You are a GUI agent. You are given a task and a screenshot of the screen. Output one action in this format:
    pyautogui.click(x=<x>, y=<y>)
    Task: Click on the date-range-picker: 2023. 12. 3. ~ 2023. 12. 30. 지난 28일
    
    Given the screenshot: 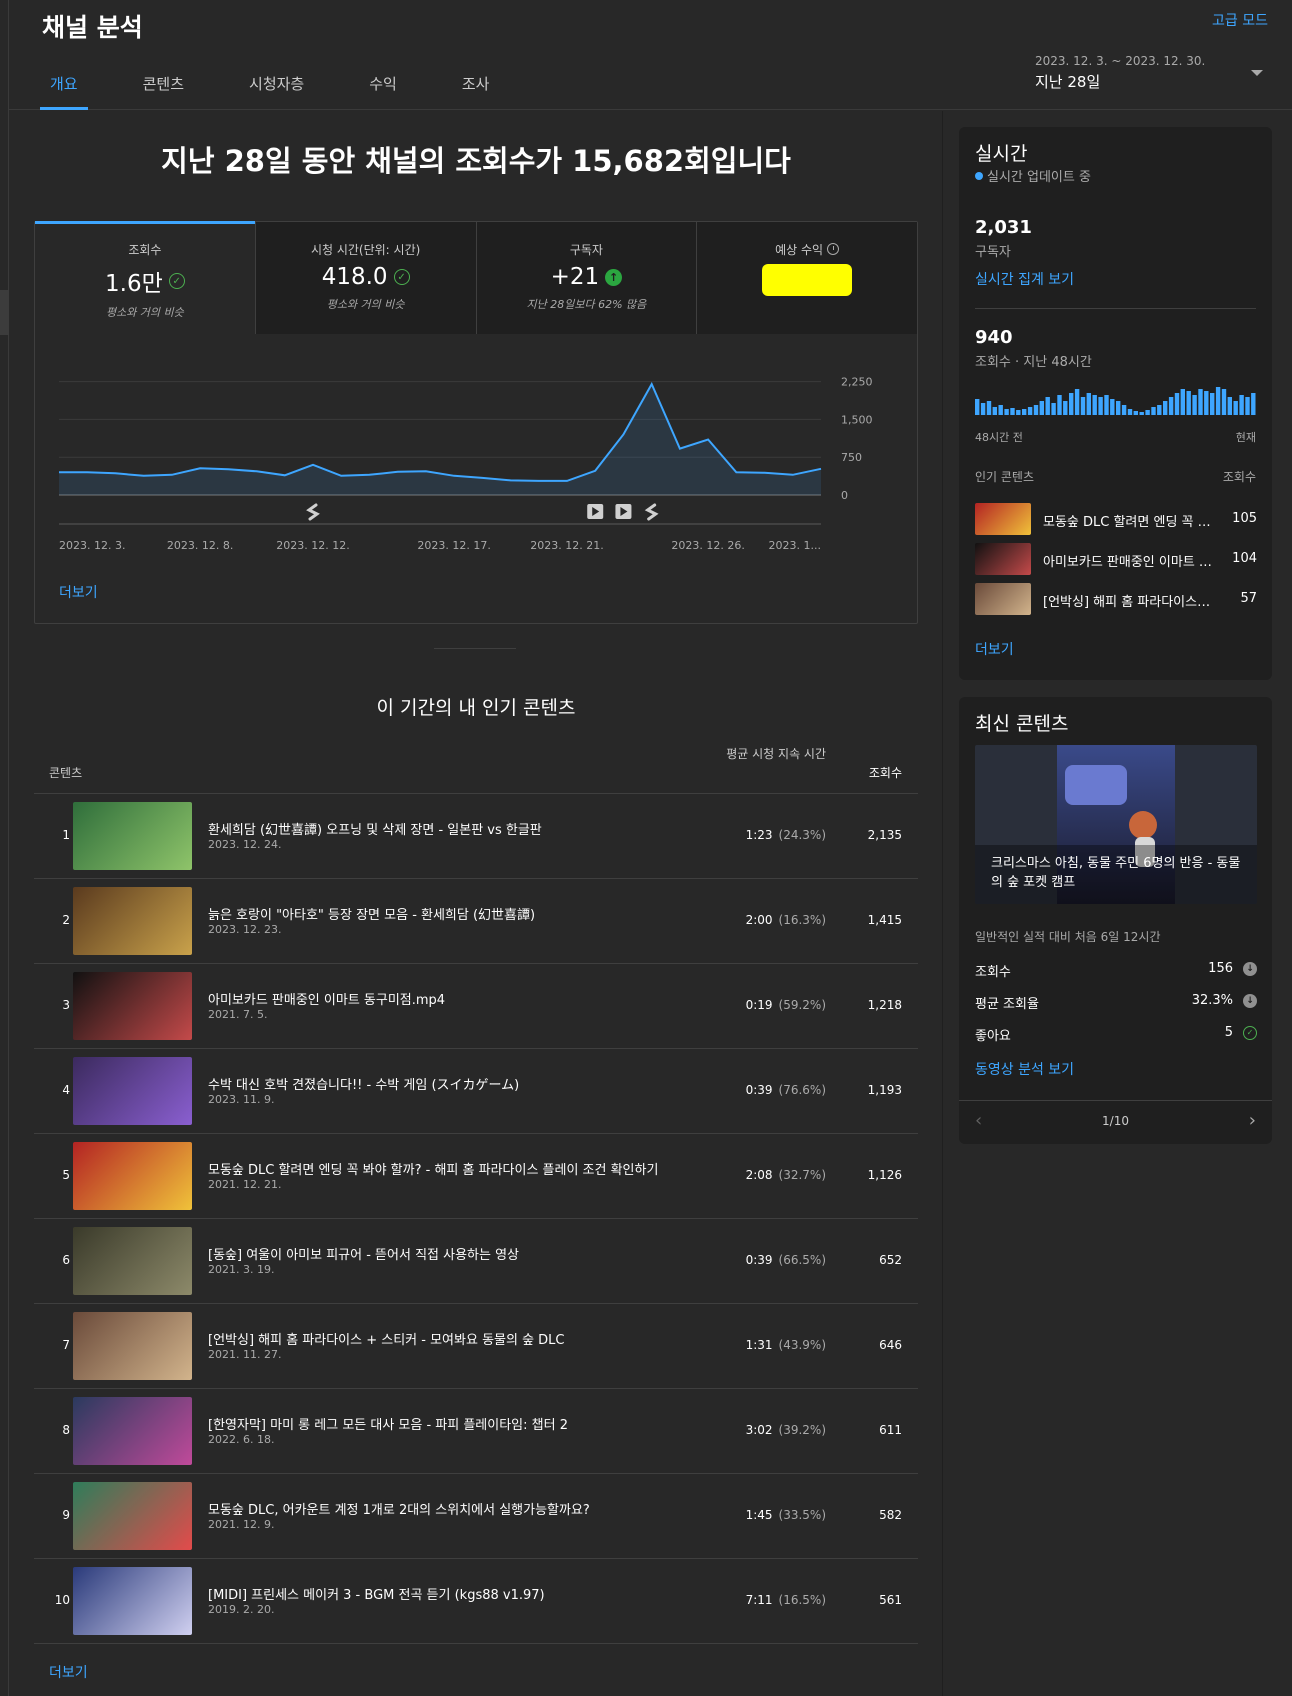 What is the action you would take?
    pyautogui.click(x=1150, y=73)
    